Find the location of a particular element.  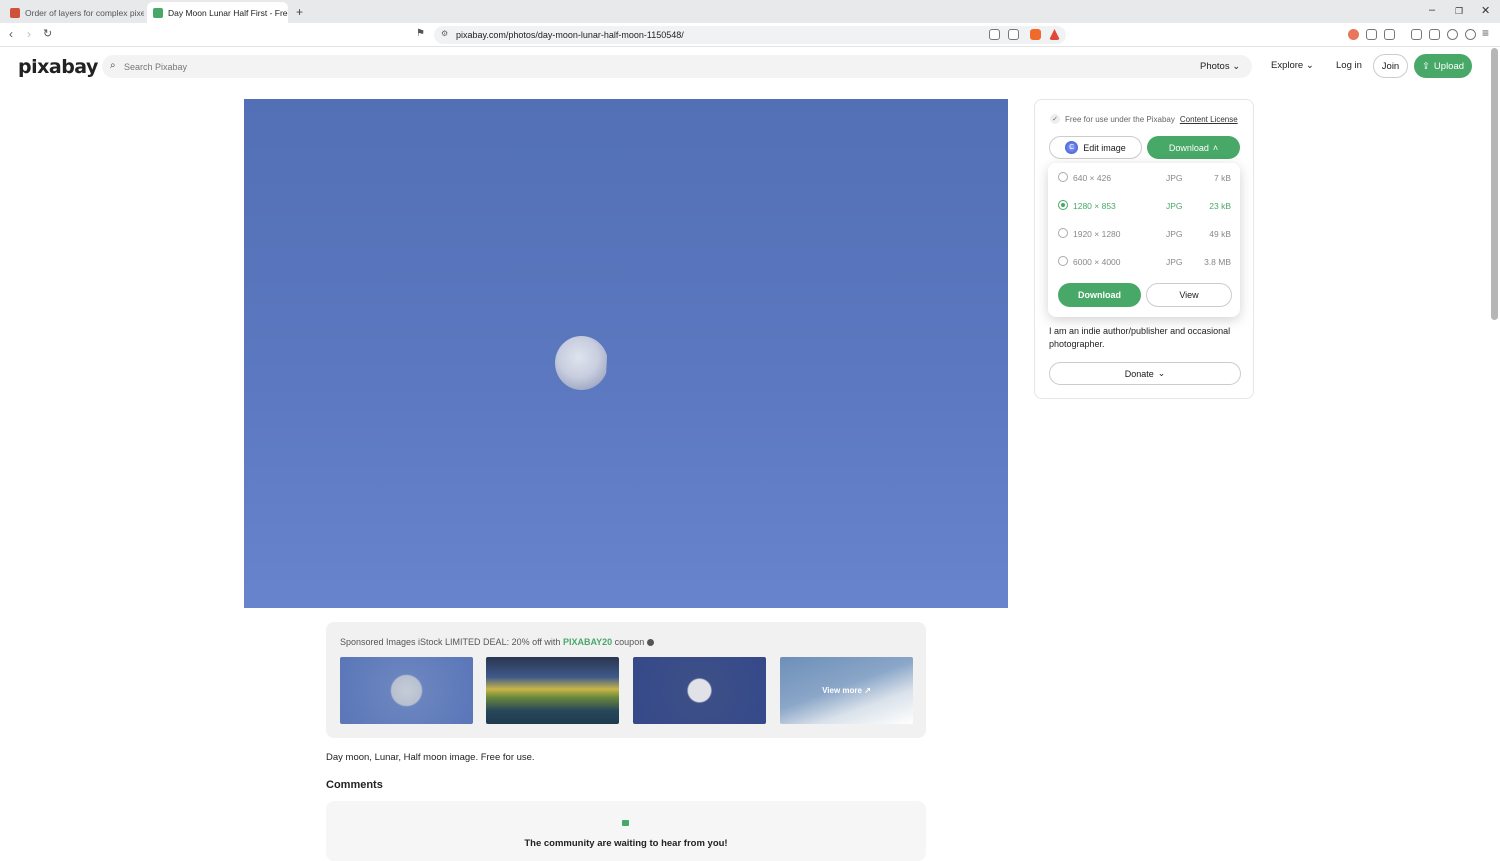

view-more-label: View more is located at coordinates (842, 690).